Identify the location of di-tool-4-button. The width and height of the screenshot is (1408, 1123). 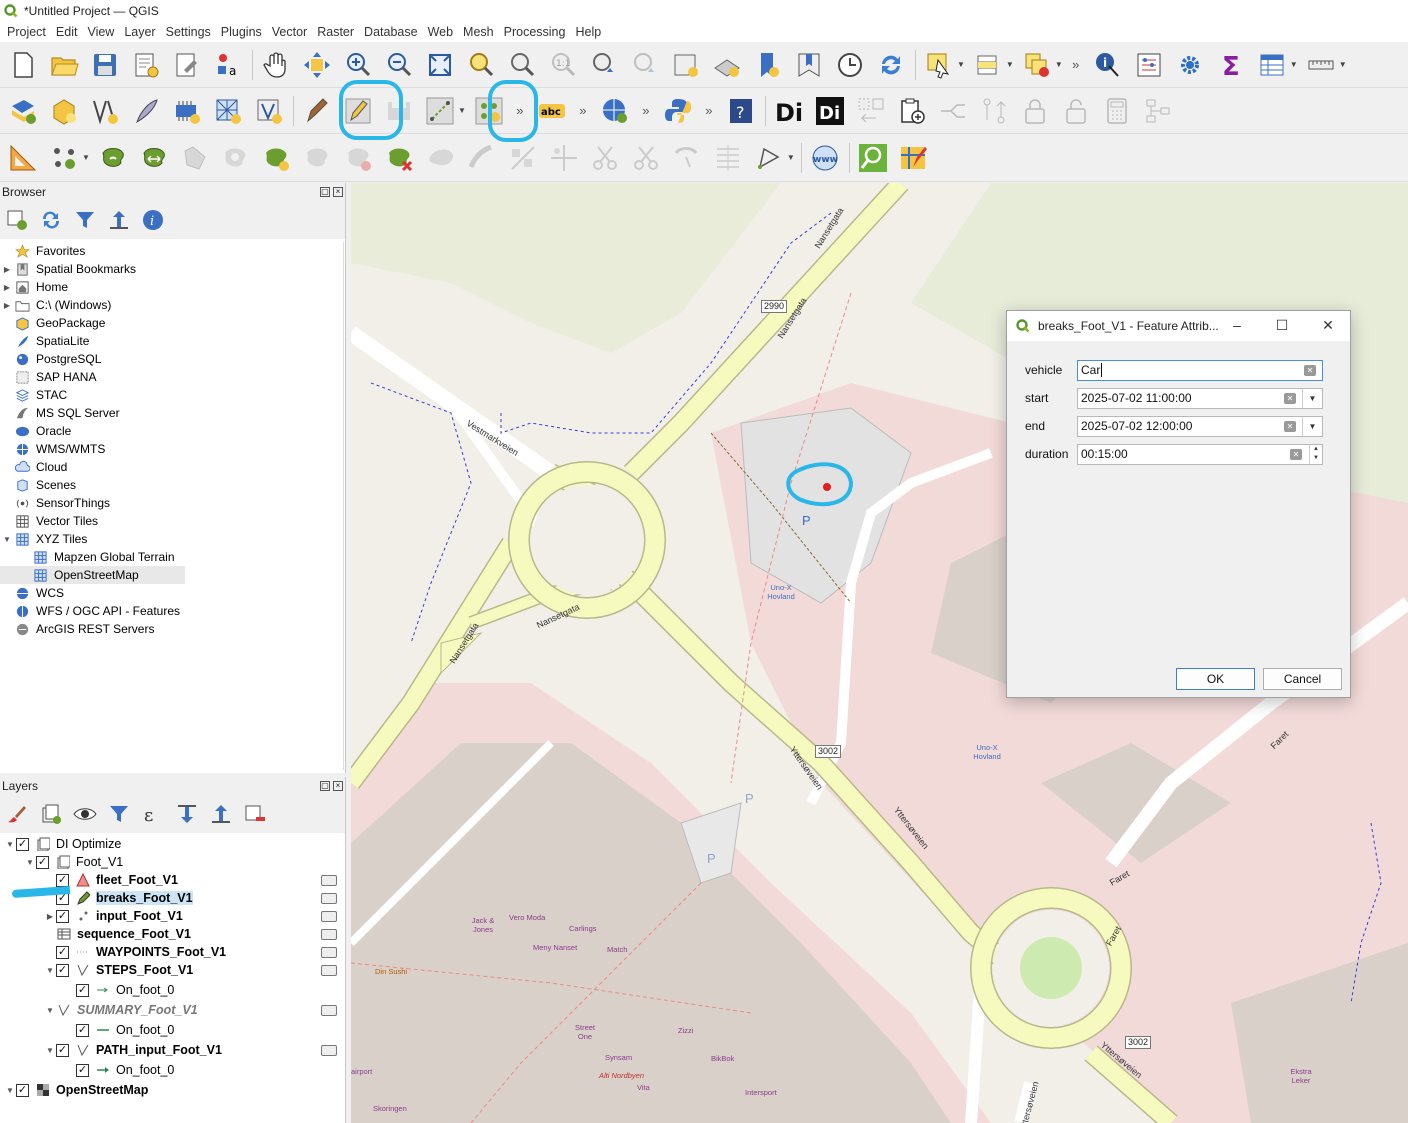
(994, 111).